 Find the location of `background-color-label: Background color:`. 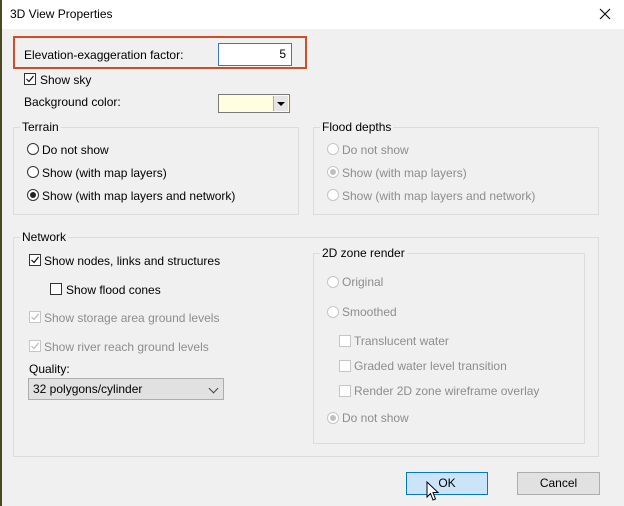

background-color-label: Background color: is located at coordinates (72, 102).